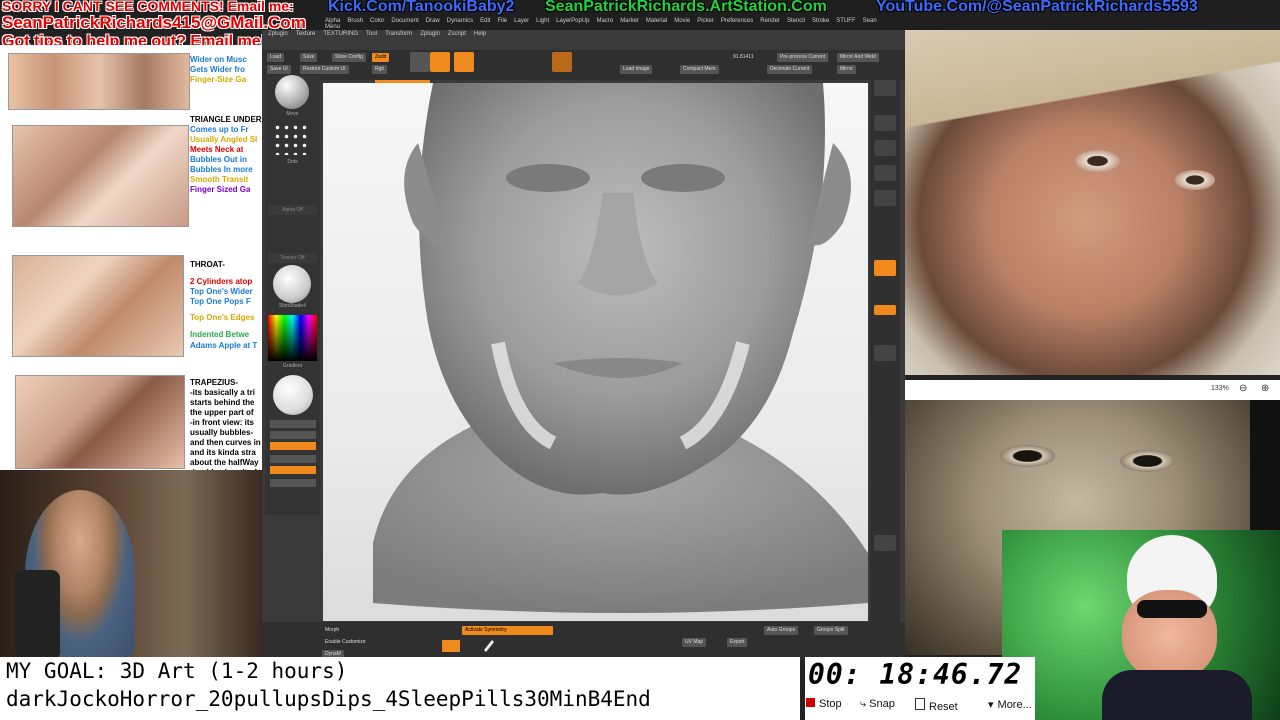 The image size is (1280, 720). Describe the element at coordinates (831, 630) in the screenshot. I see `groups-split-button: Groups Split` at that location.